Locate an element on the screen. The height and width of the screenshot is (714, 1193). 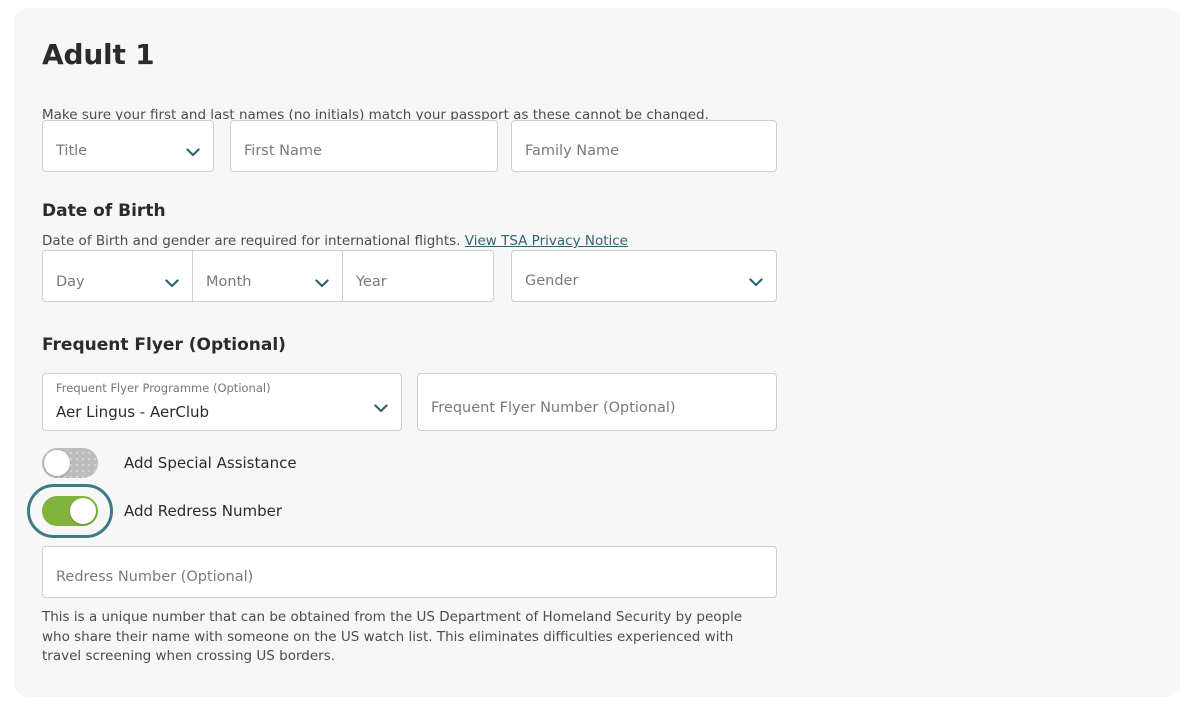
redress-number-toggle is located at coordinates (70, 511).